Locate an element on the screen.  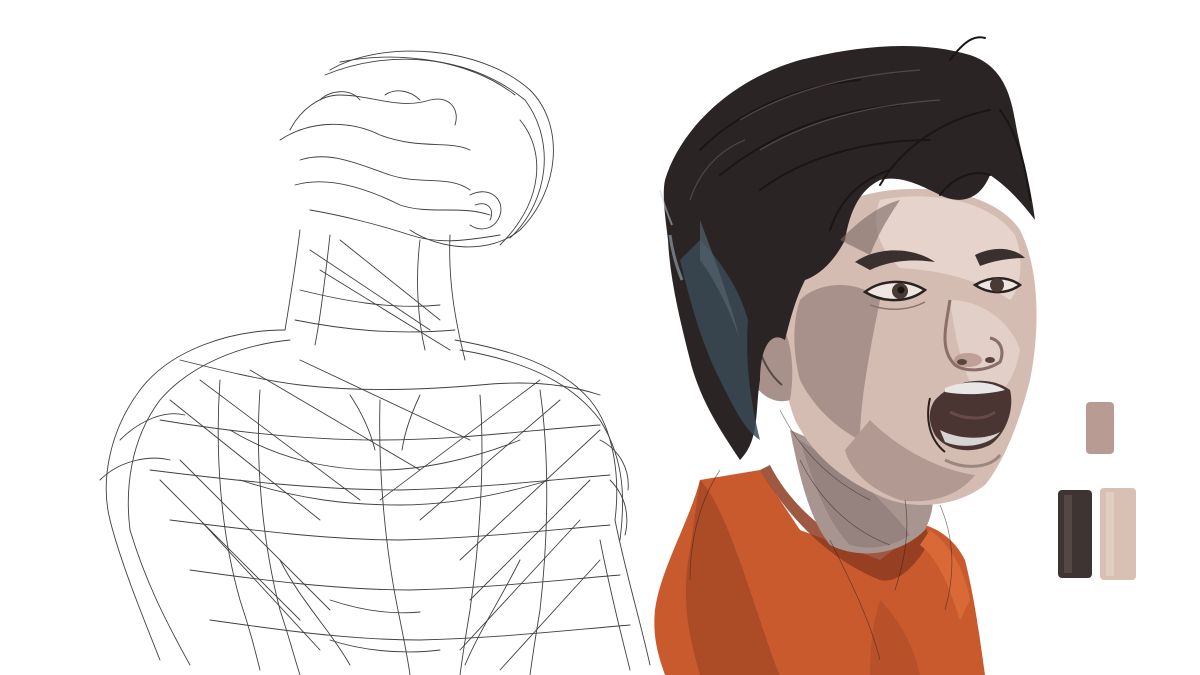
color-swatches is located at coordinates (1097, 491).